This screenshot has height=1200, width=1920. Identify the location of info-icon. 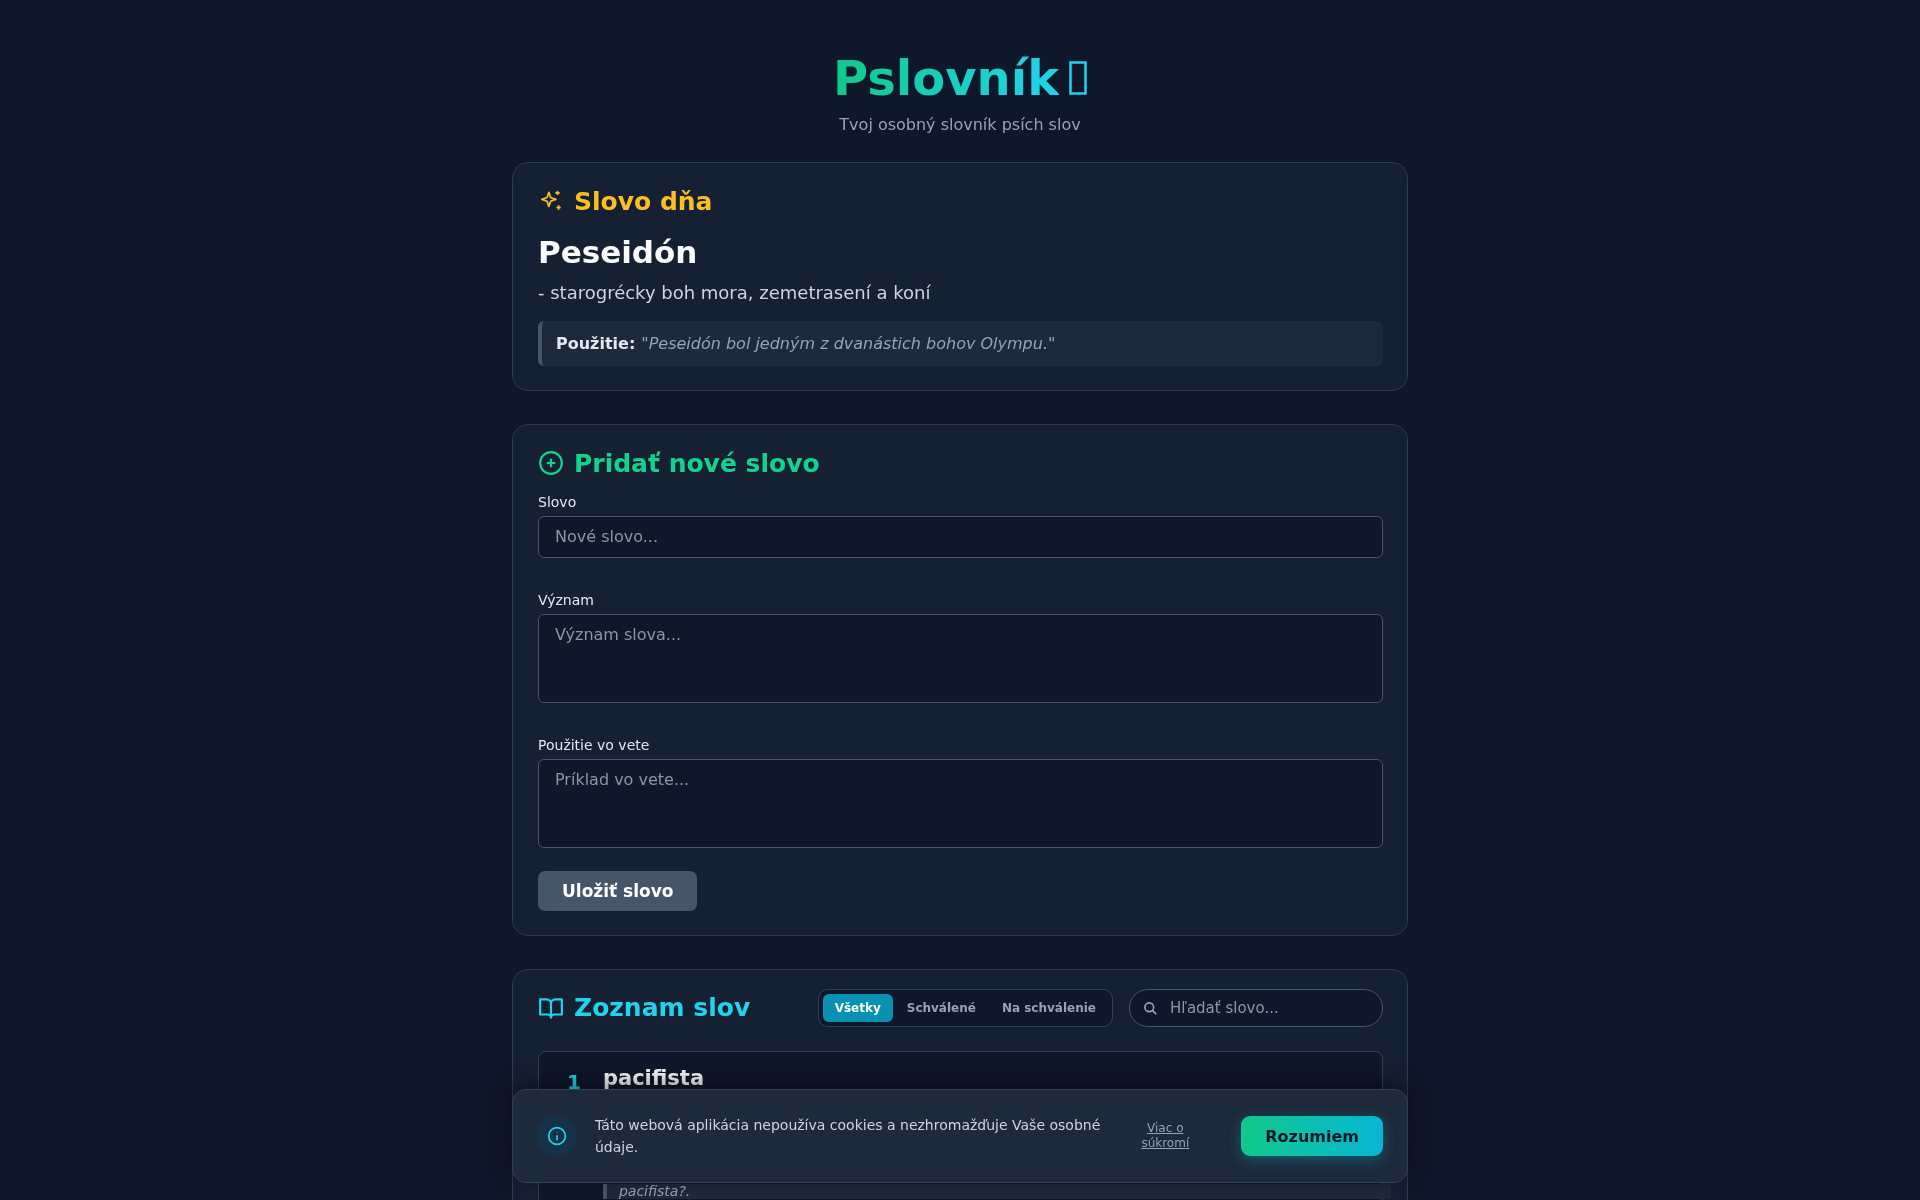
(557, 1136).